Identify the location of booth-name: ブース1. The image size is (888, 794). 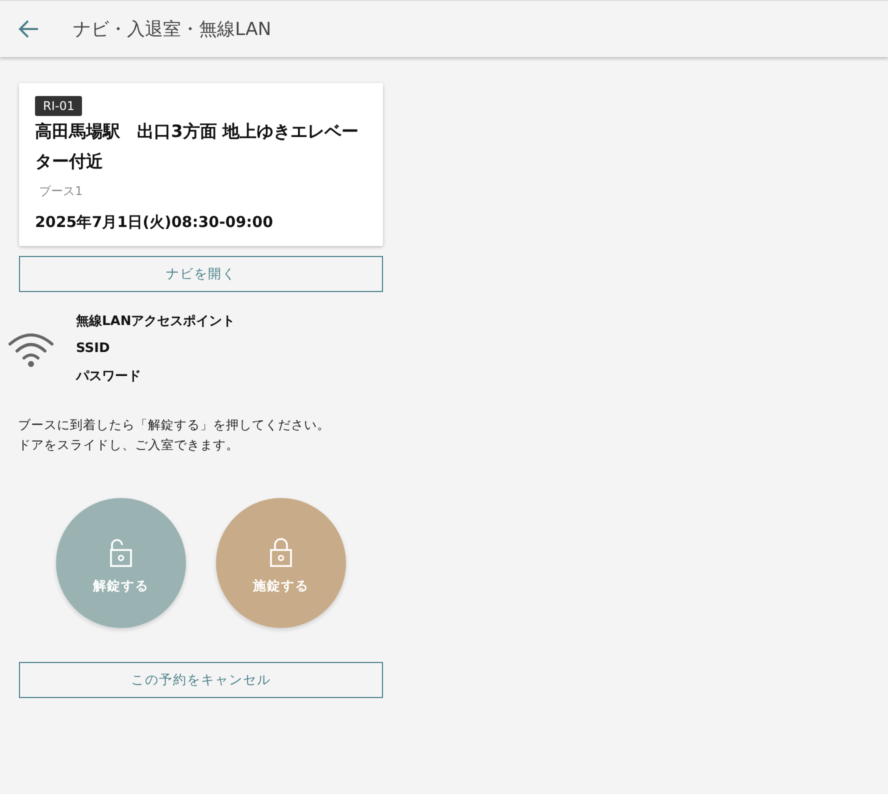
(61, 191).